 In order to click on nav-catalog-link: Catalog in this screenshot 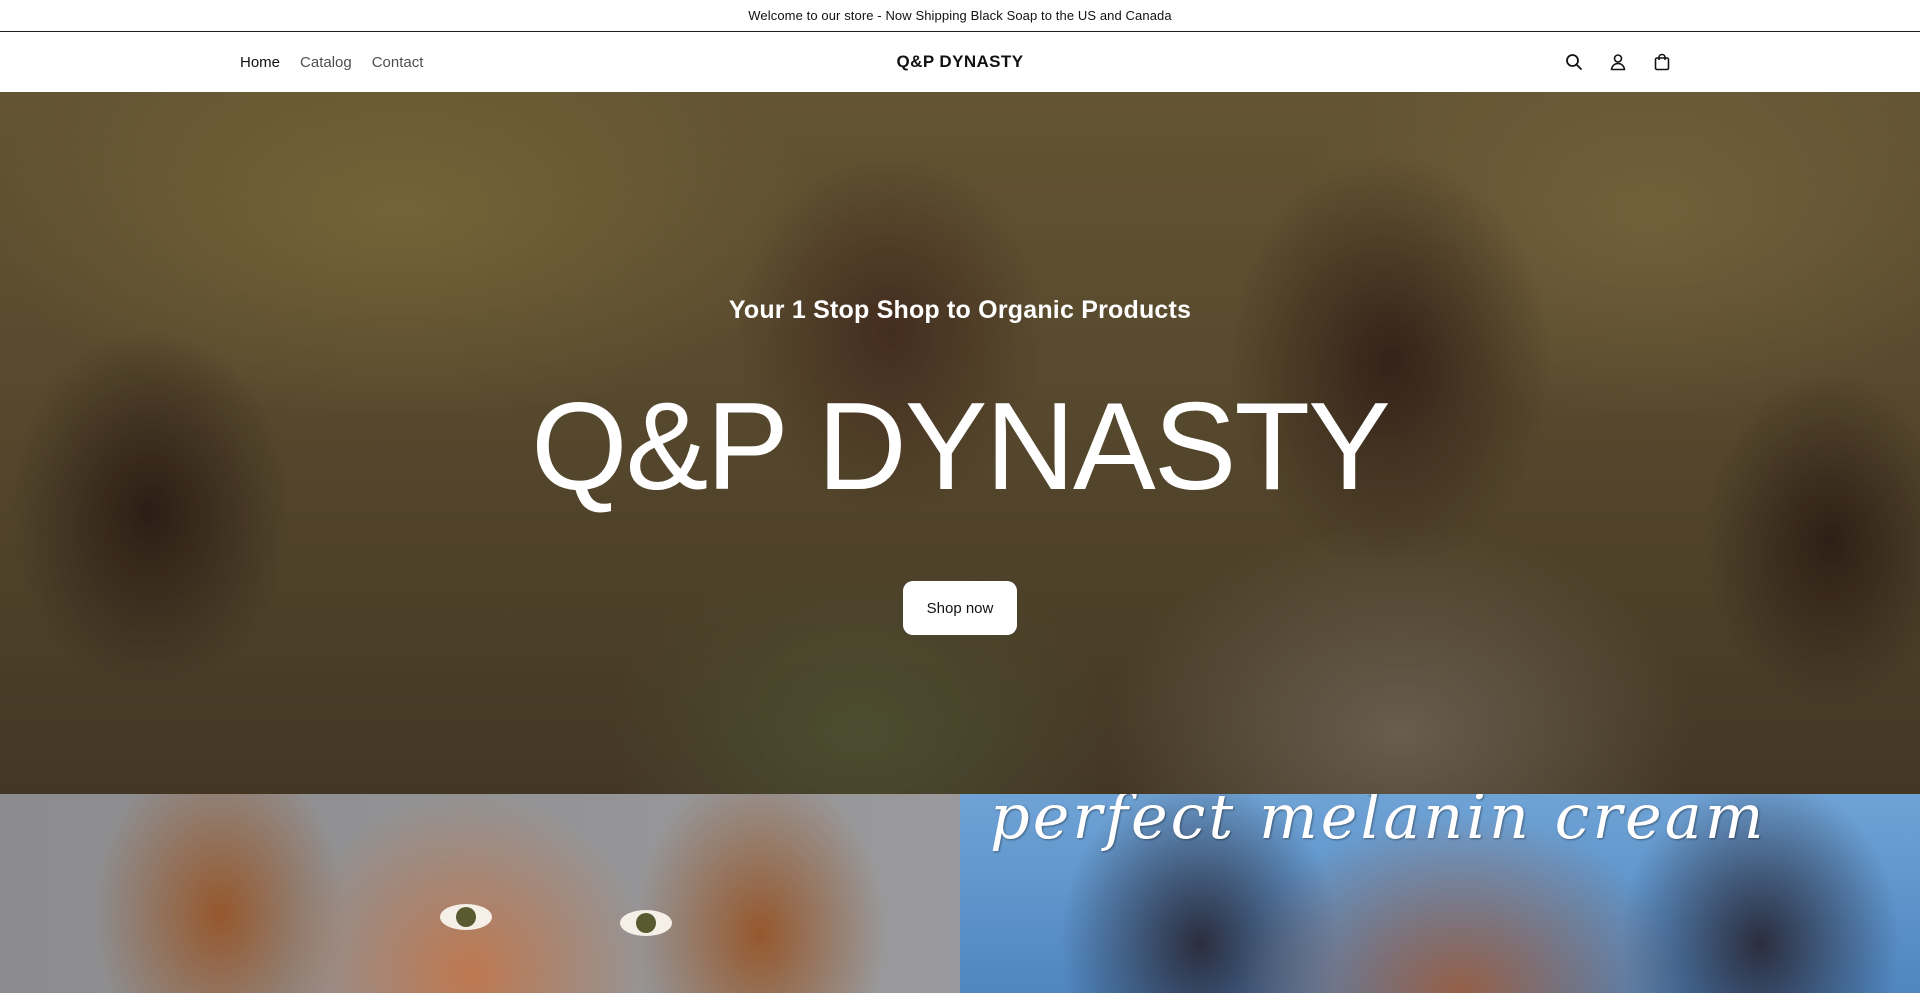, I will do `click(326, 62)`.